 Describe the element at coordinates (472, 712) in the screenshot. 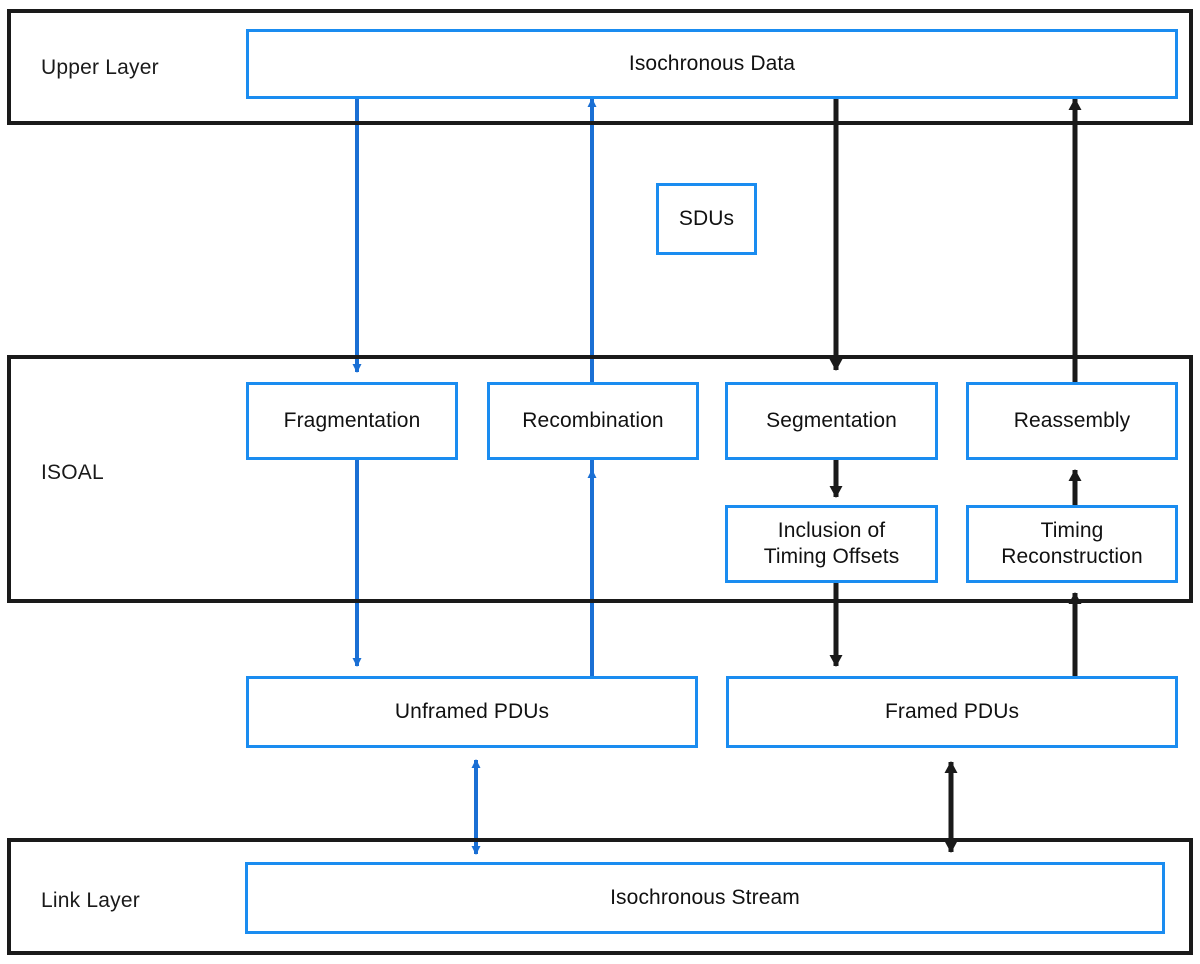

I see `box-unframed-pdus: Unframed PDUs` at that location.